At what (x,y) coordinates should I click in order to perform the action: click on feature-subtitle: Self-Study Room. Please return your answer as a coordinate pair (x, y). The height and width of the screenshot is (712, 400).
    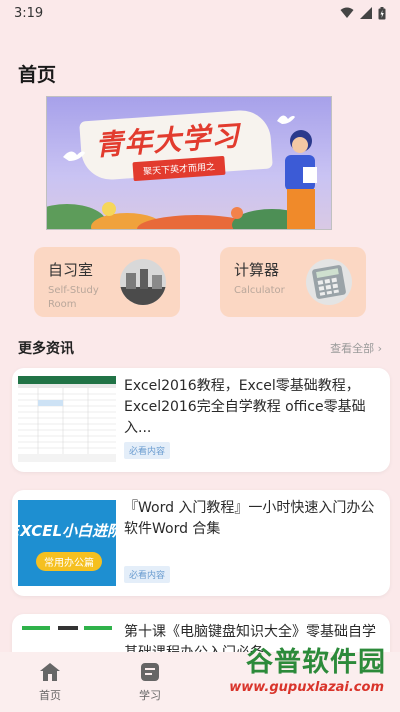
    Looking at the image, I should click on (73, 297).